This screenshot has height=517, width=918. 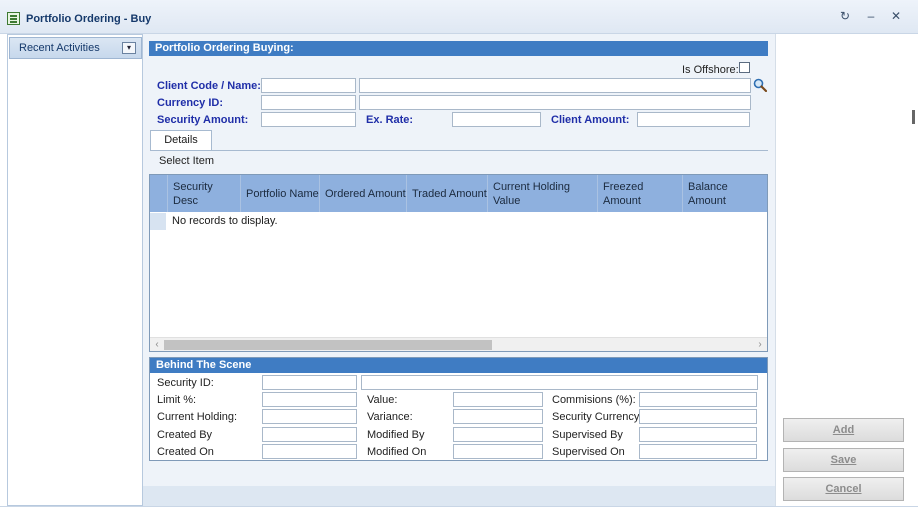 What do you see at coordinates (698, 434) in the screenshot?
I see `supervised-by-input` at bounding box center [698, 434].